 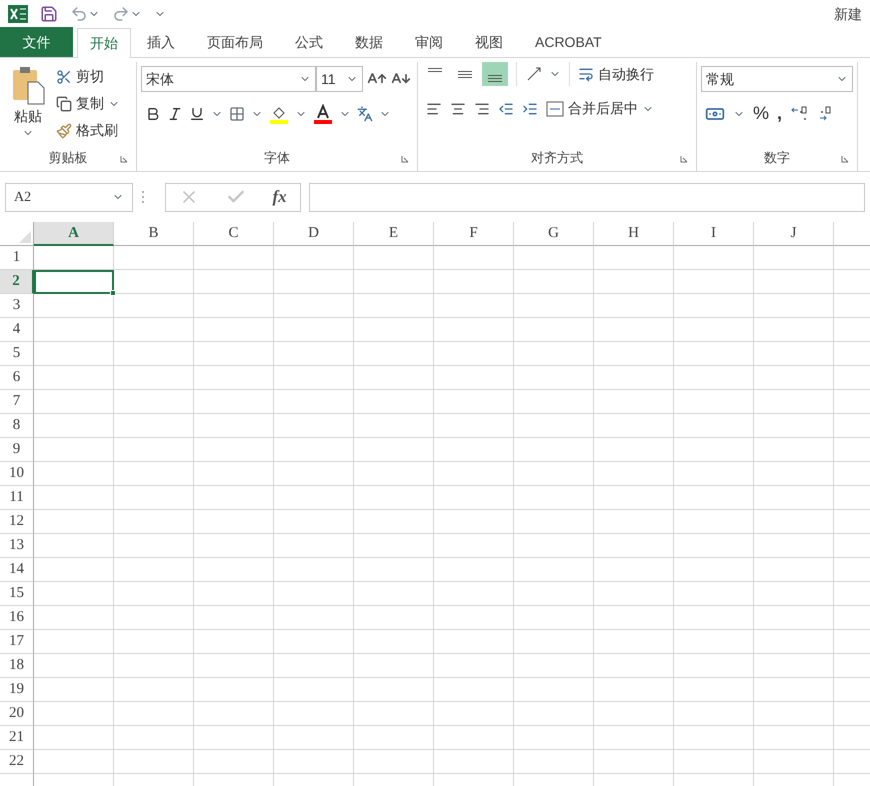 I want to click on phonetic-icon, so click(x=365, y=114).